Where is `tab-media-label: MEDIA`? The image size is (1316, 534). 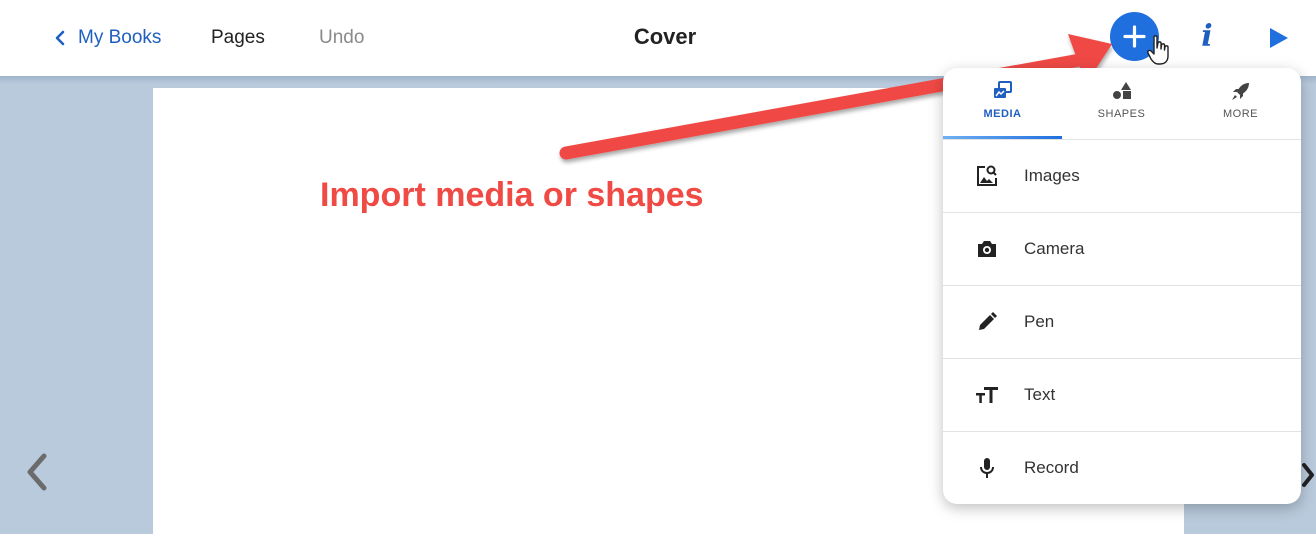
tab-media-label: MEDIA is located at coordinates (1002, 114).